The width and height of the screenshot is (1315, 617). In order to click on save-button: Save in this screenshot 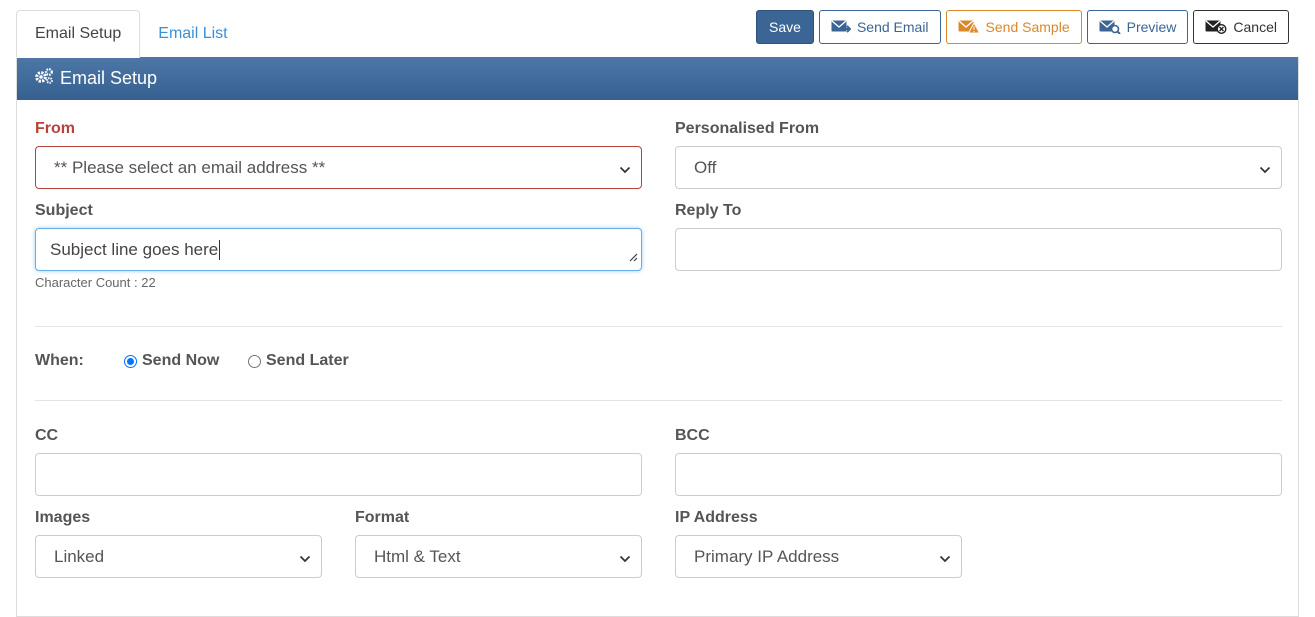, I will do `click(785, 27)`.